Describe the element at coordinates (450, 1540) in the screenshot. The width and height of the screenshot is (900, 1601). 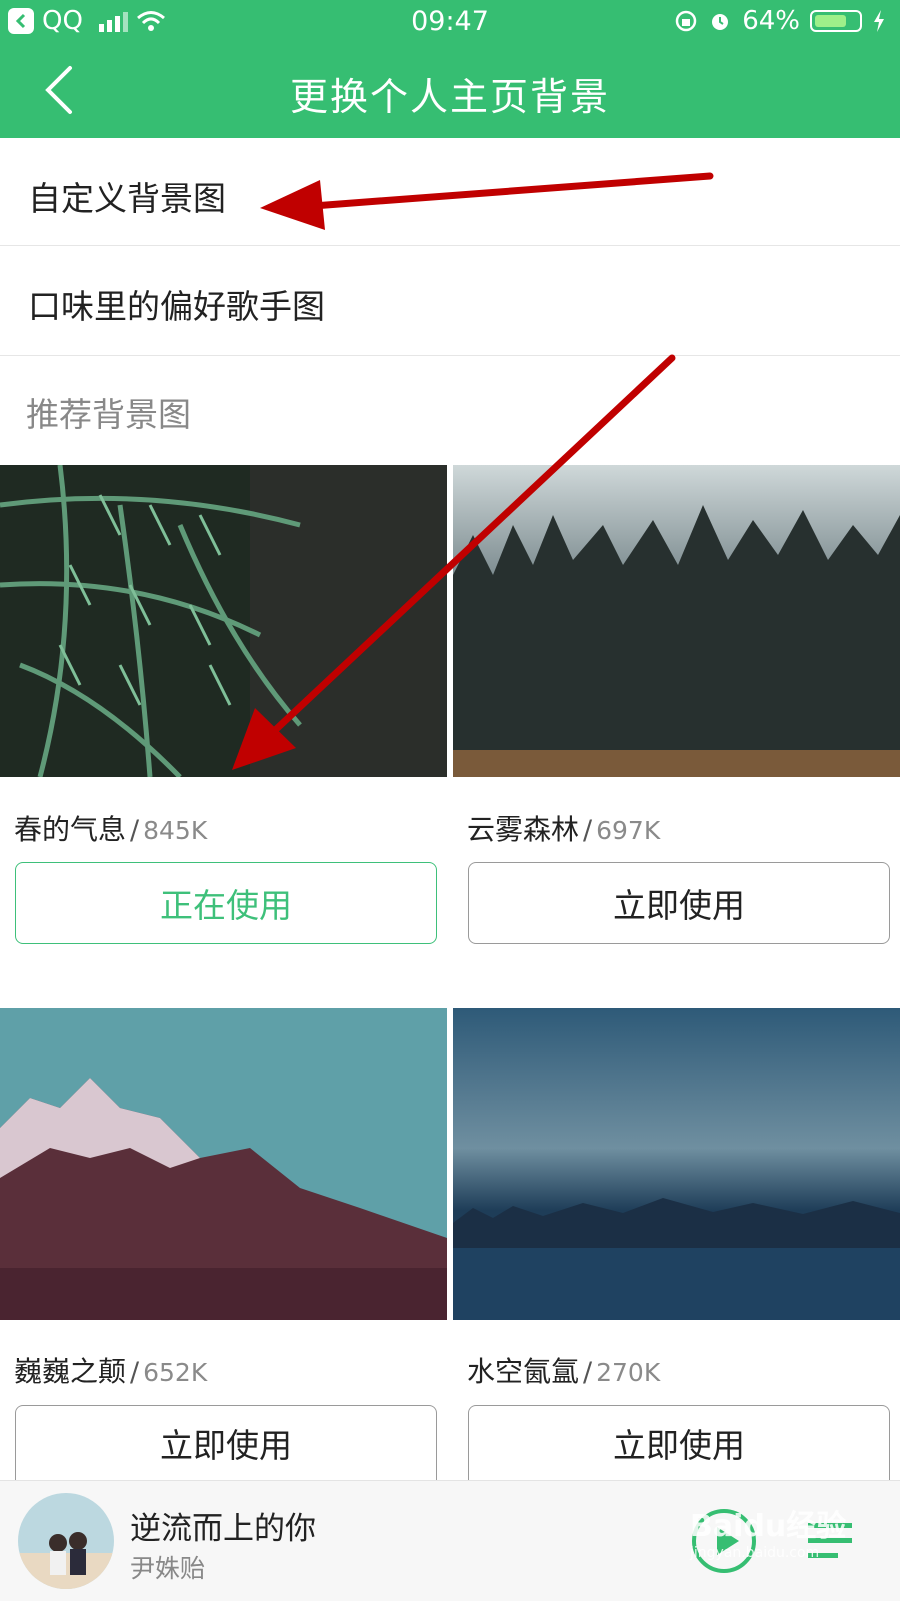
I see `mini-player: 逆流而上的你 尹姝贻 Baidu经验 jingyan.baidu.com` at that location.